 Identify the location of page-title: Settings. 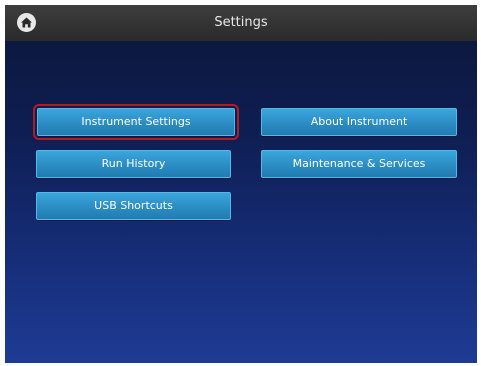
(241, 22).